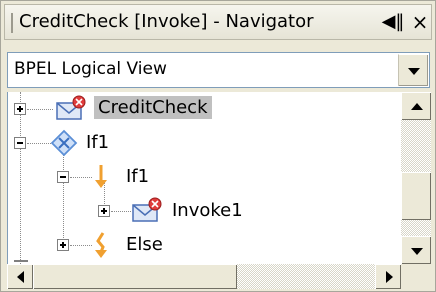 This screenshot has width=436, height=292. I want to click on arrow-down-icon, so click(416, 251).